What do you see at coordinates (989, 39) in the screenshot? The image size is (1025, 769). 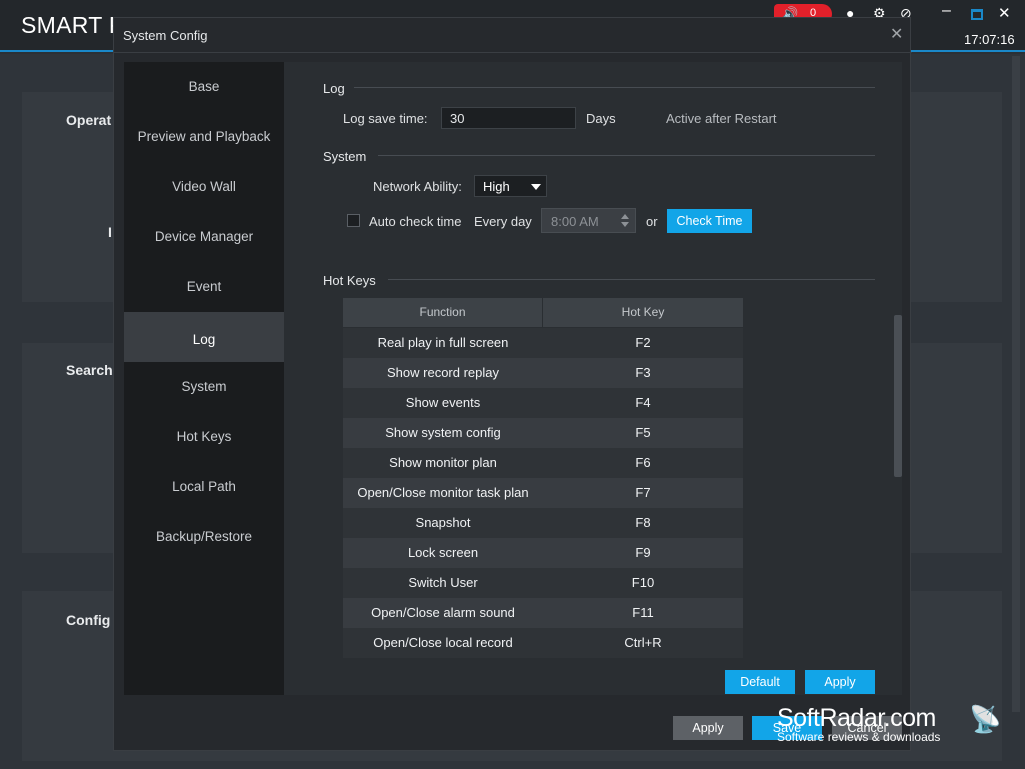 I see `clock: 17:07:16` at bounding box center [989, 39].